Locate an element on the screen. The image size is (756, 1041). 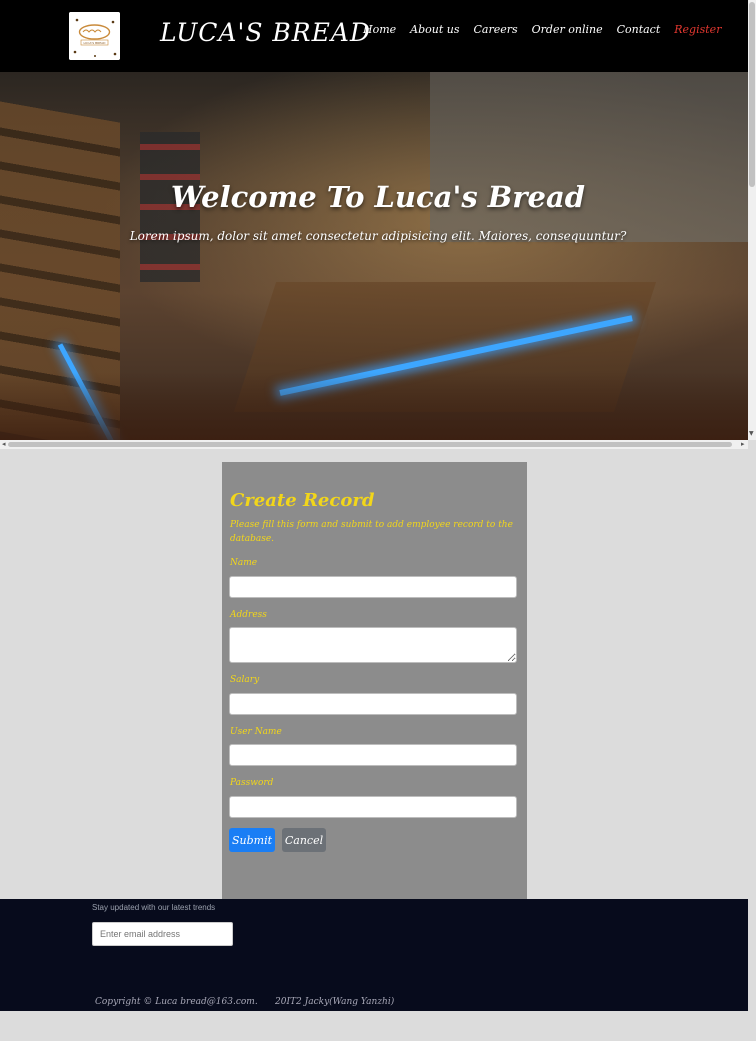
salary-input is located at coordinates (373, 704).